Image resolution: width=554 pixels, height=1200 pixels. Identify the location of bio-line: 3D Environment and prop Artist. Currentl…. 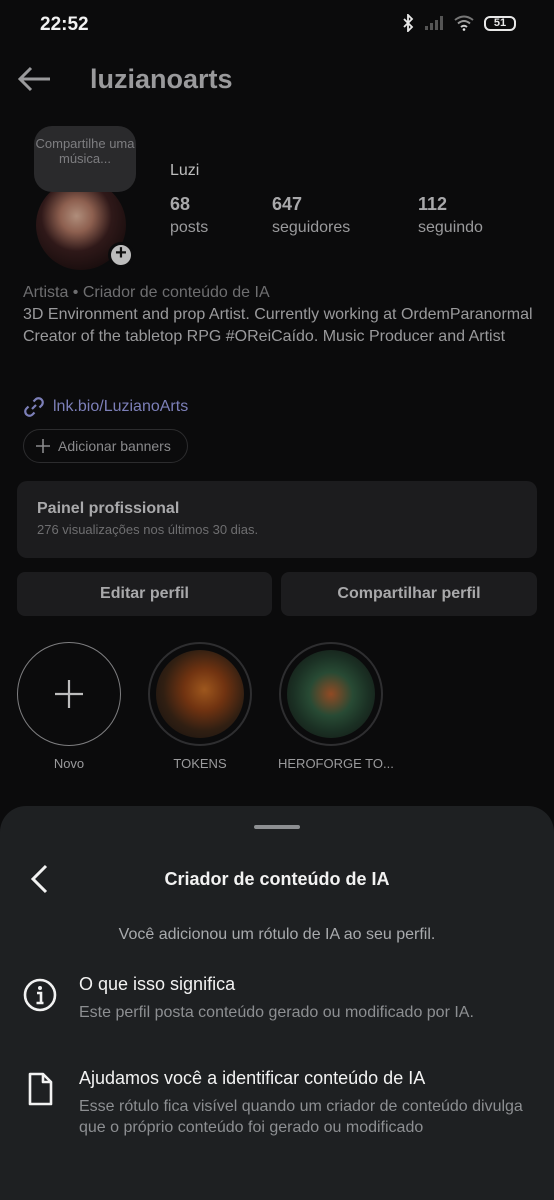
(278, 314).